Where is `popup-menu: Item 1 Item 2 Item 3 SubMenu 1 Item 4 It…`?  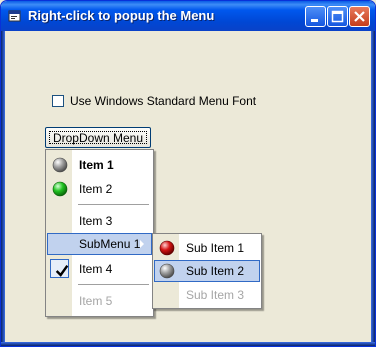 popup-menu: Item 1 Item 2 Item 3 SubMenu 1 Item 4 It… is located at coordinates (99, 233).